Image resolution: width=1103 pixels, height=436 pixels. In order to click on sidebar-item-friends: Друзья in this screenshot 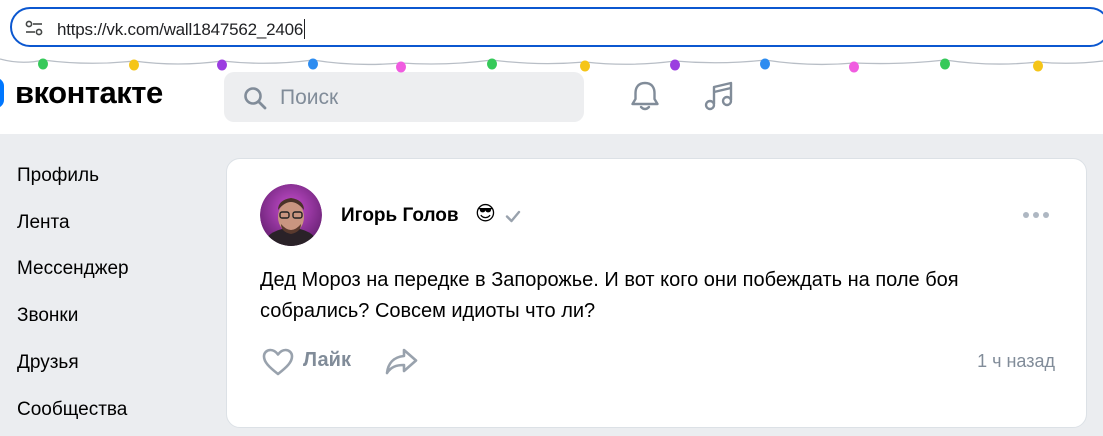, I will do `click(48, 363)`.